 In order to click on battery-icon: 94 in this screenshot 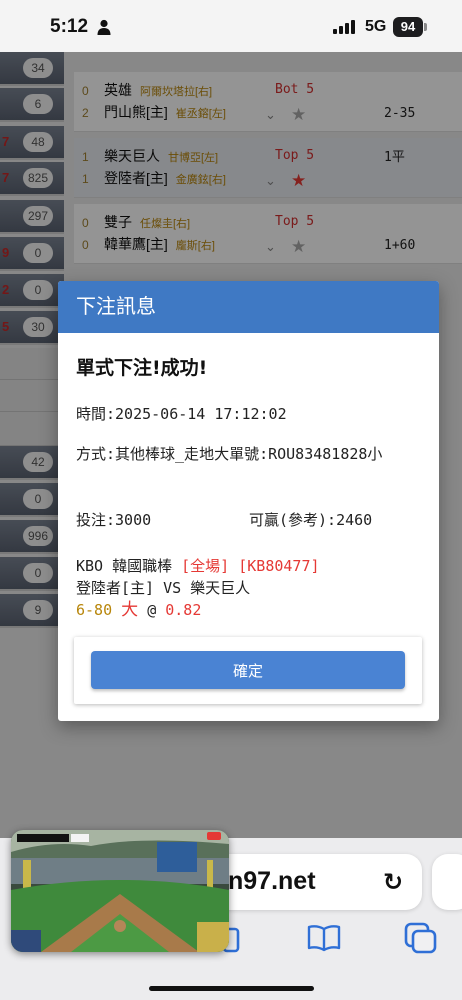, I will do `click(408, 27)`.